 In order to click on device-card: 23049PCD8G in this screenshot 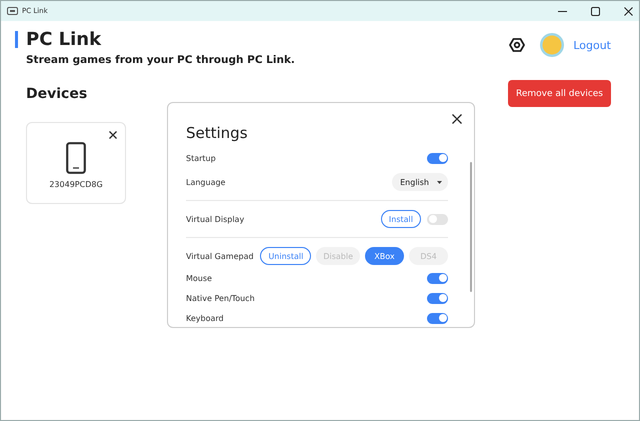, I will do `click(76, 163)`.